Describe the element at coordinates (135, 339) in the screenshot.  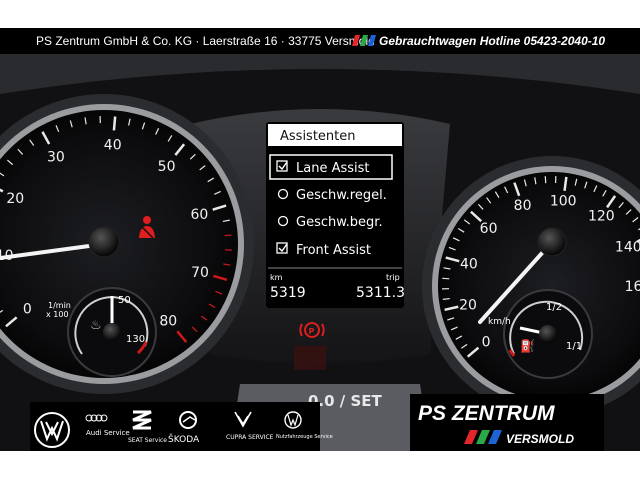
I see `coolant-label-high: 130` at that location.